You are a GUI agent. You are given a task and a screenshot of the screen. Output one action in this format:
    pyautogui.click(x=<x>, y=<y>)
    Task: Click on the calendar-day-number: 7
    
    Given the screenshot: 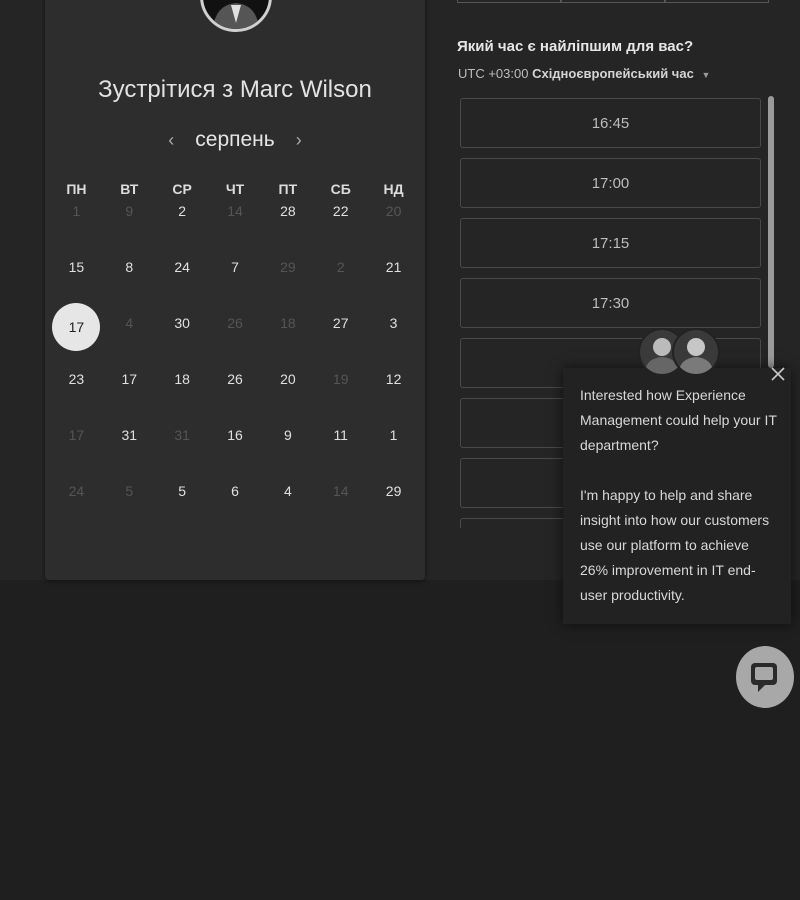 What is the action you would take?
    pyautogui.click(x=235, y=267)
    